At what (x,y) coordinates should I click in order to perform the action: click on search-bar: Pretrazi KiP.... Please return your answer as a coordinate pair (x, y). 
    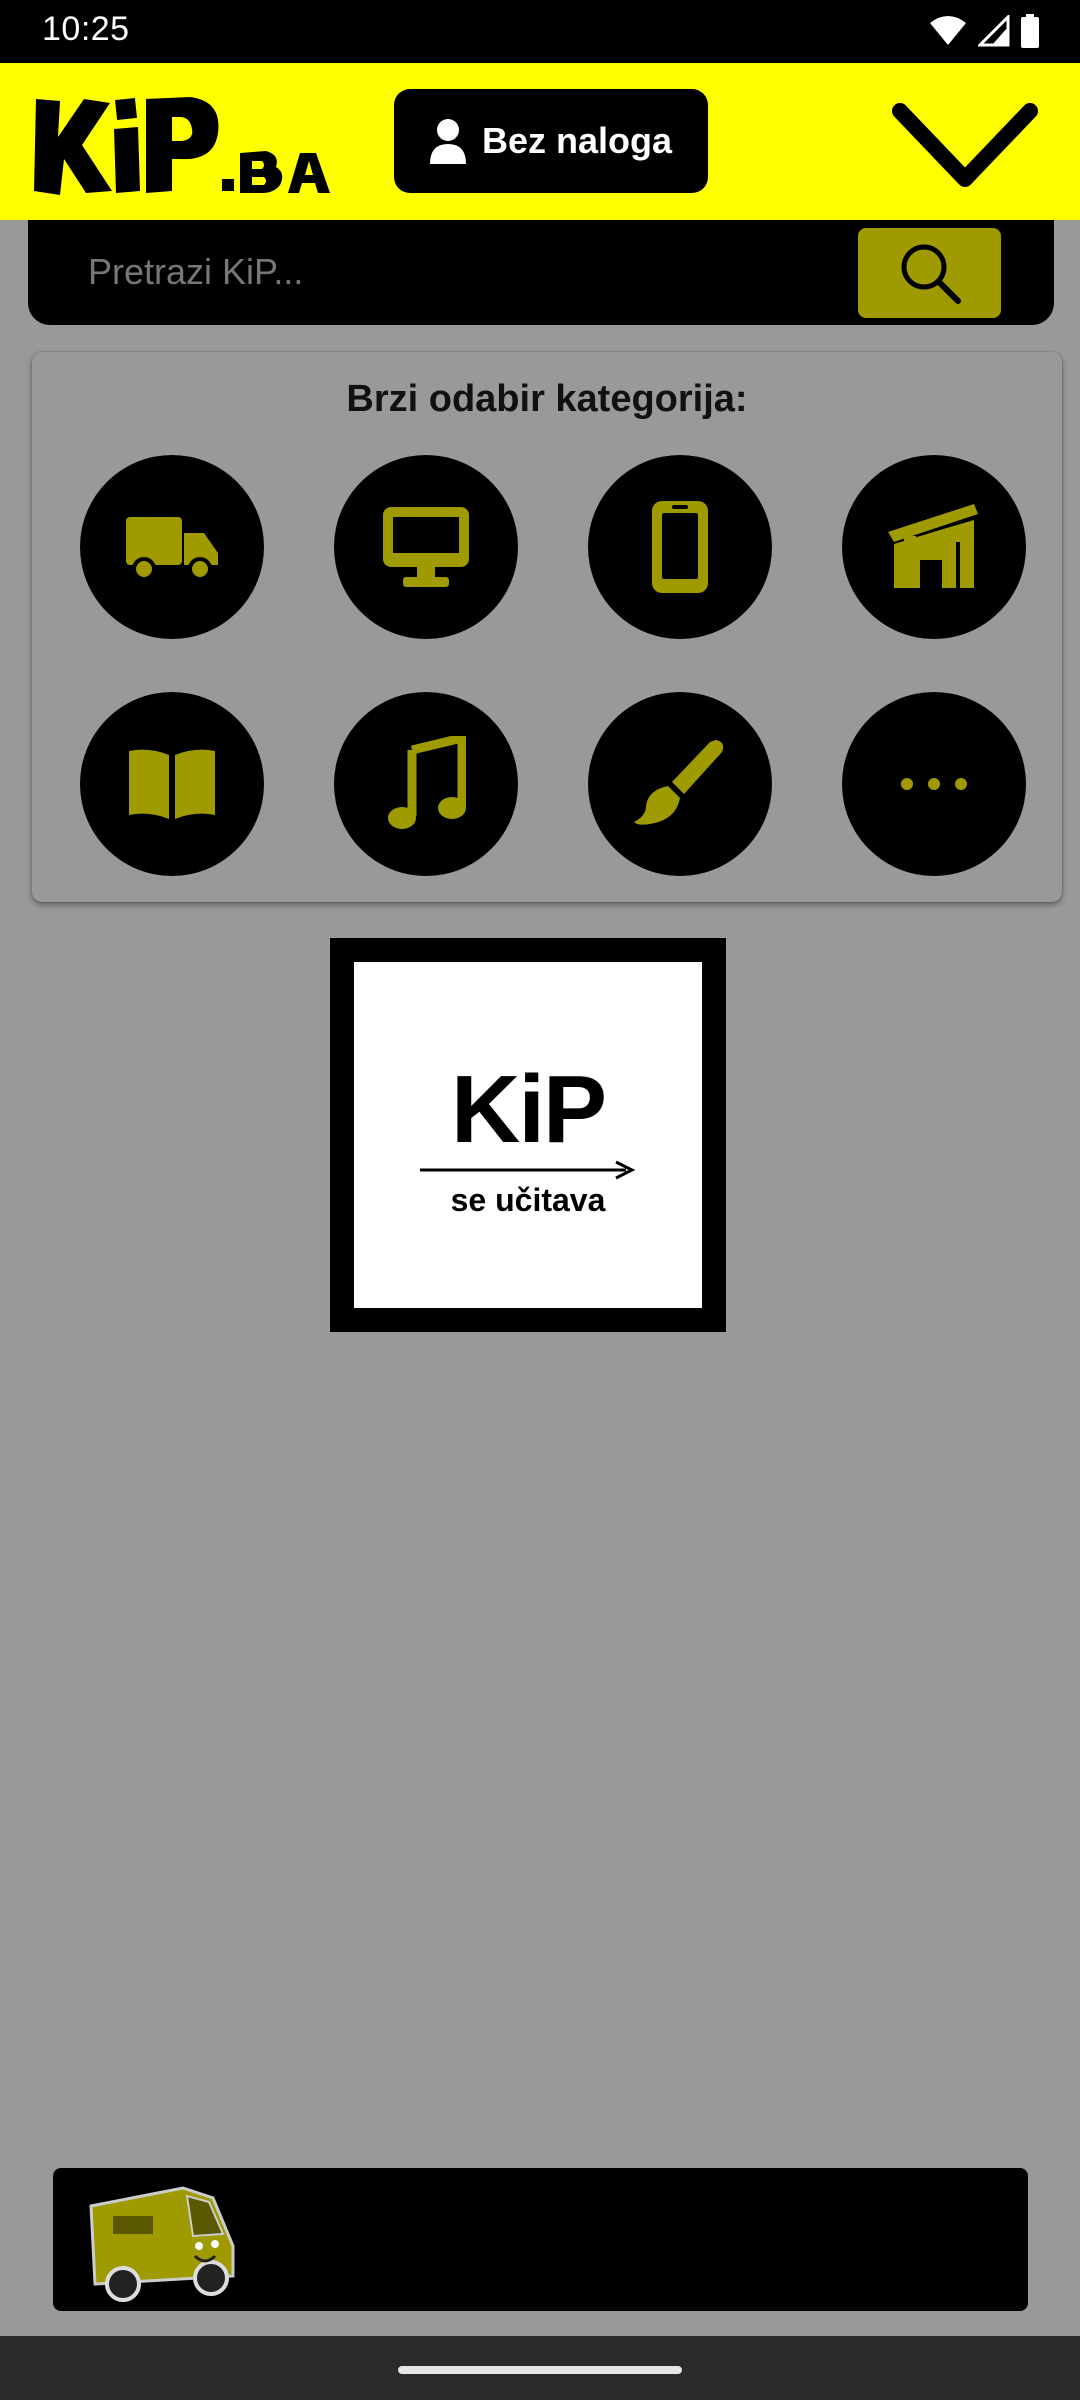
    Looking at the image, I should click on (541, 272).